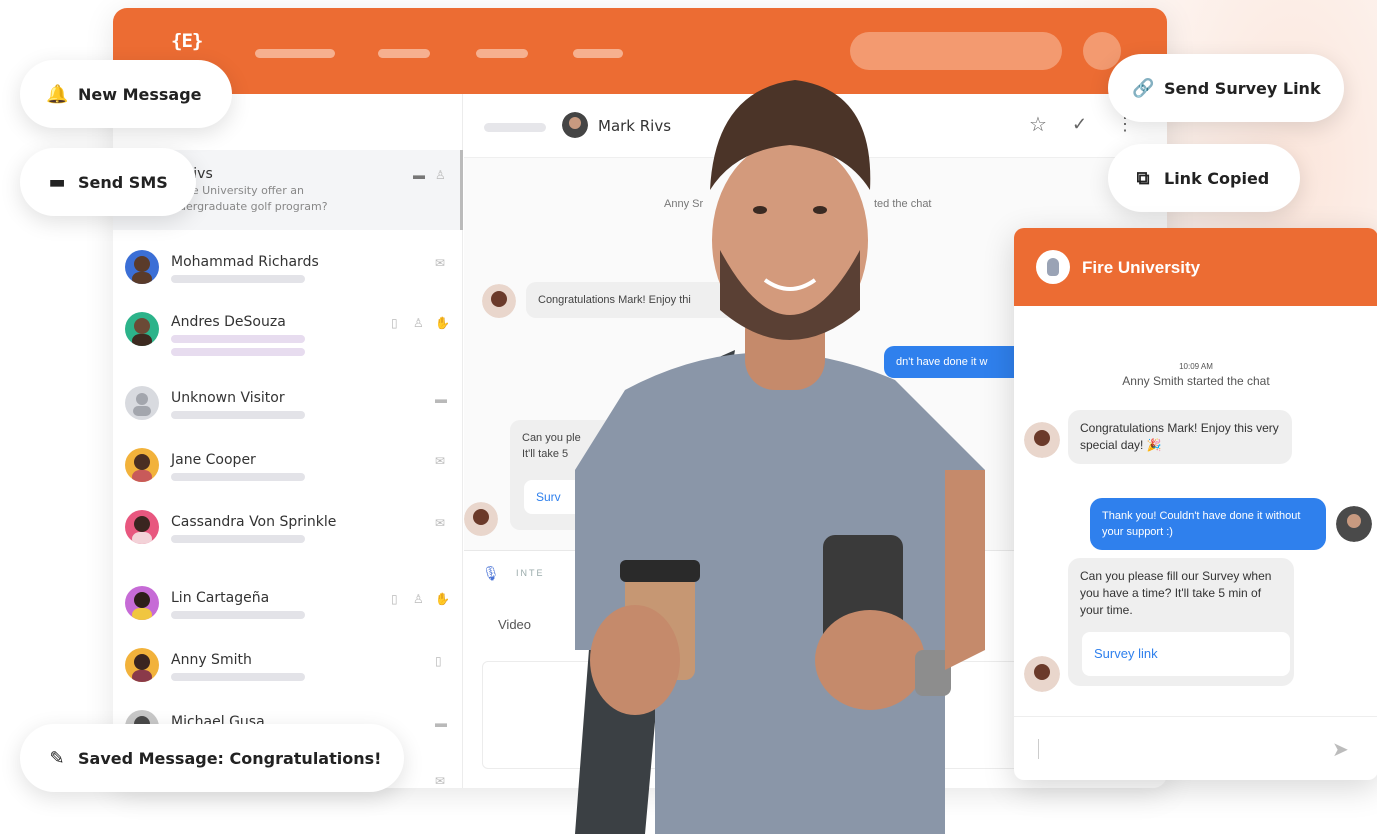 The image size is (1377, 834). I want to click on university-logo-icon, so click(1053, 267).